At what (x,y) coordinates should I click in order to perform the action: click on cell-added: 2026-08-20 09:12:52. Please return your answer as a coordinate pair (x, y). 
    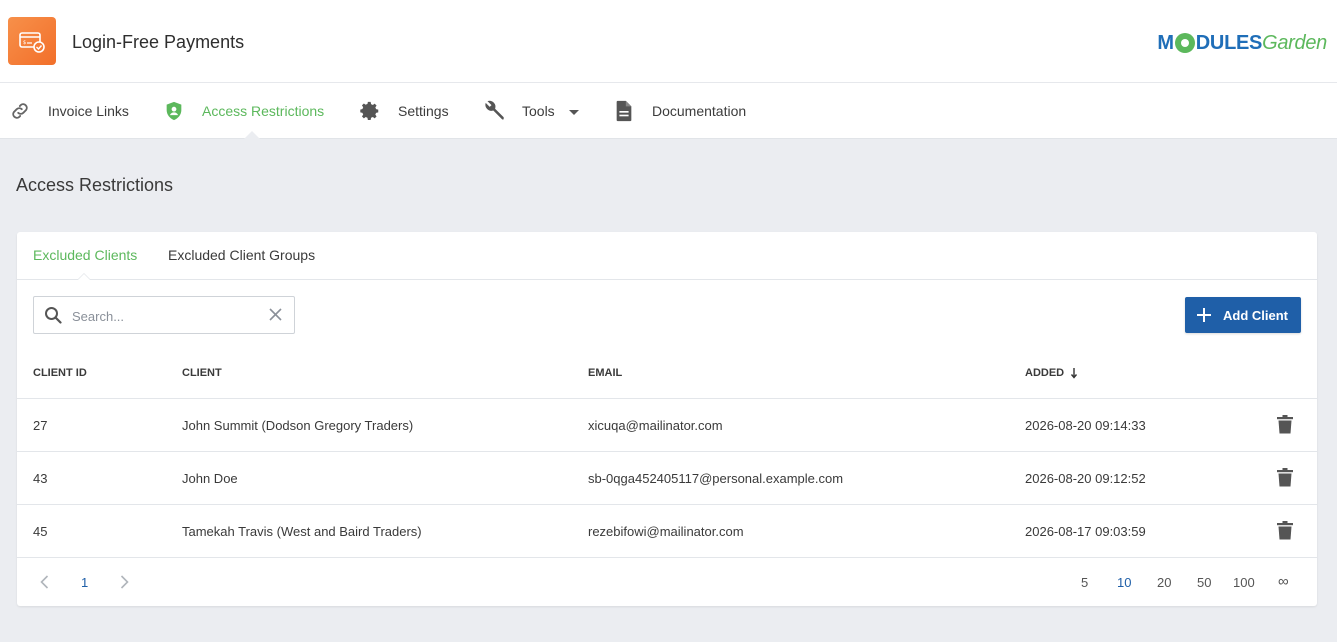
    Looking at the image, I should click on (1085, 478).